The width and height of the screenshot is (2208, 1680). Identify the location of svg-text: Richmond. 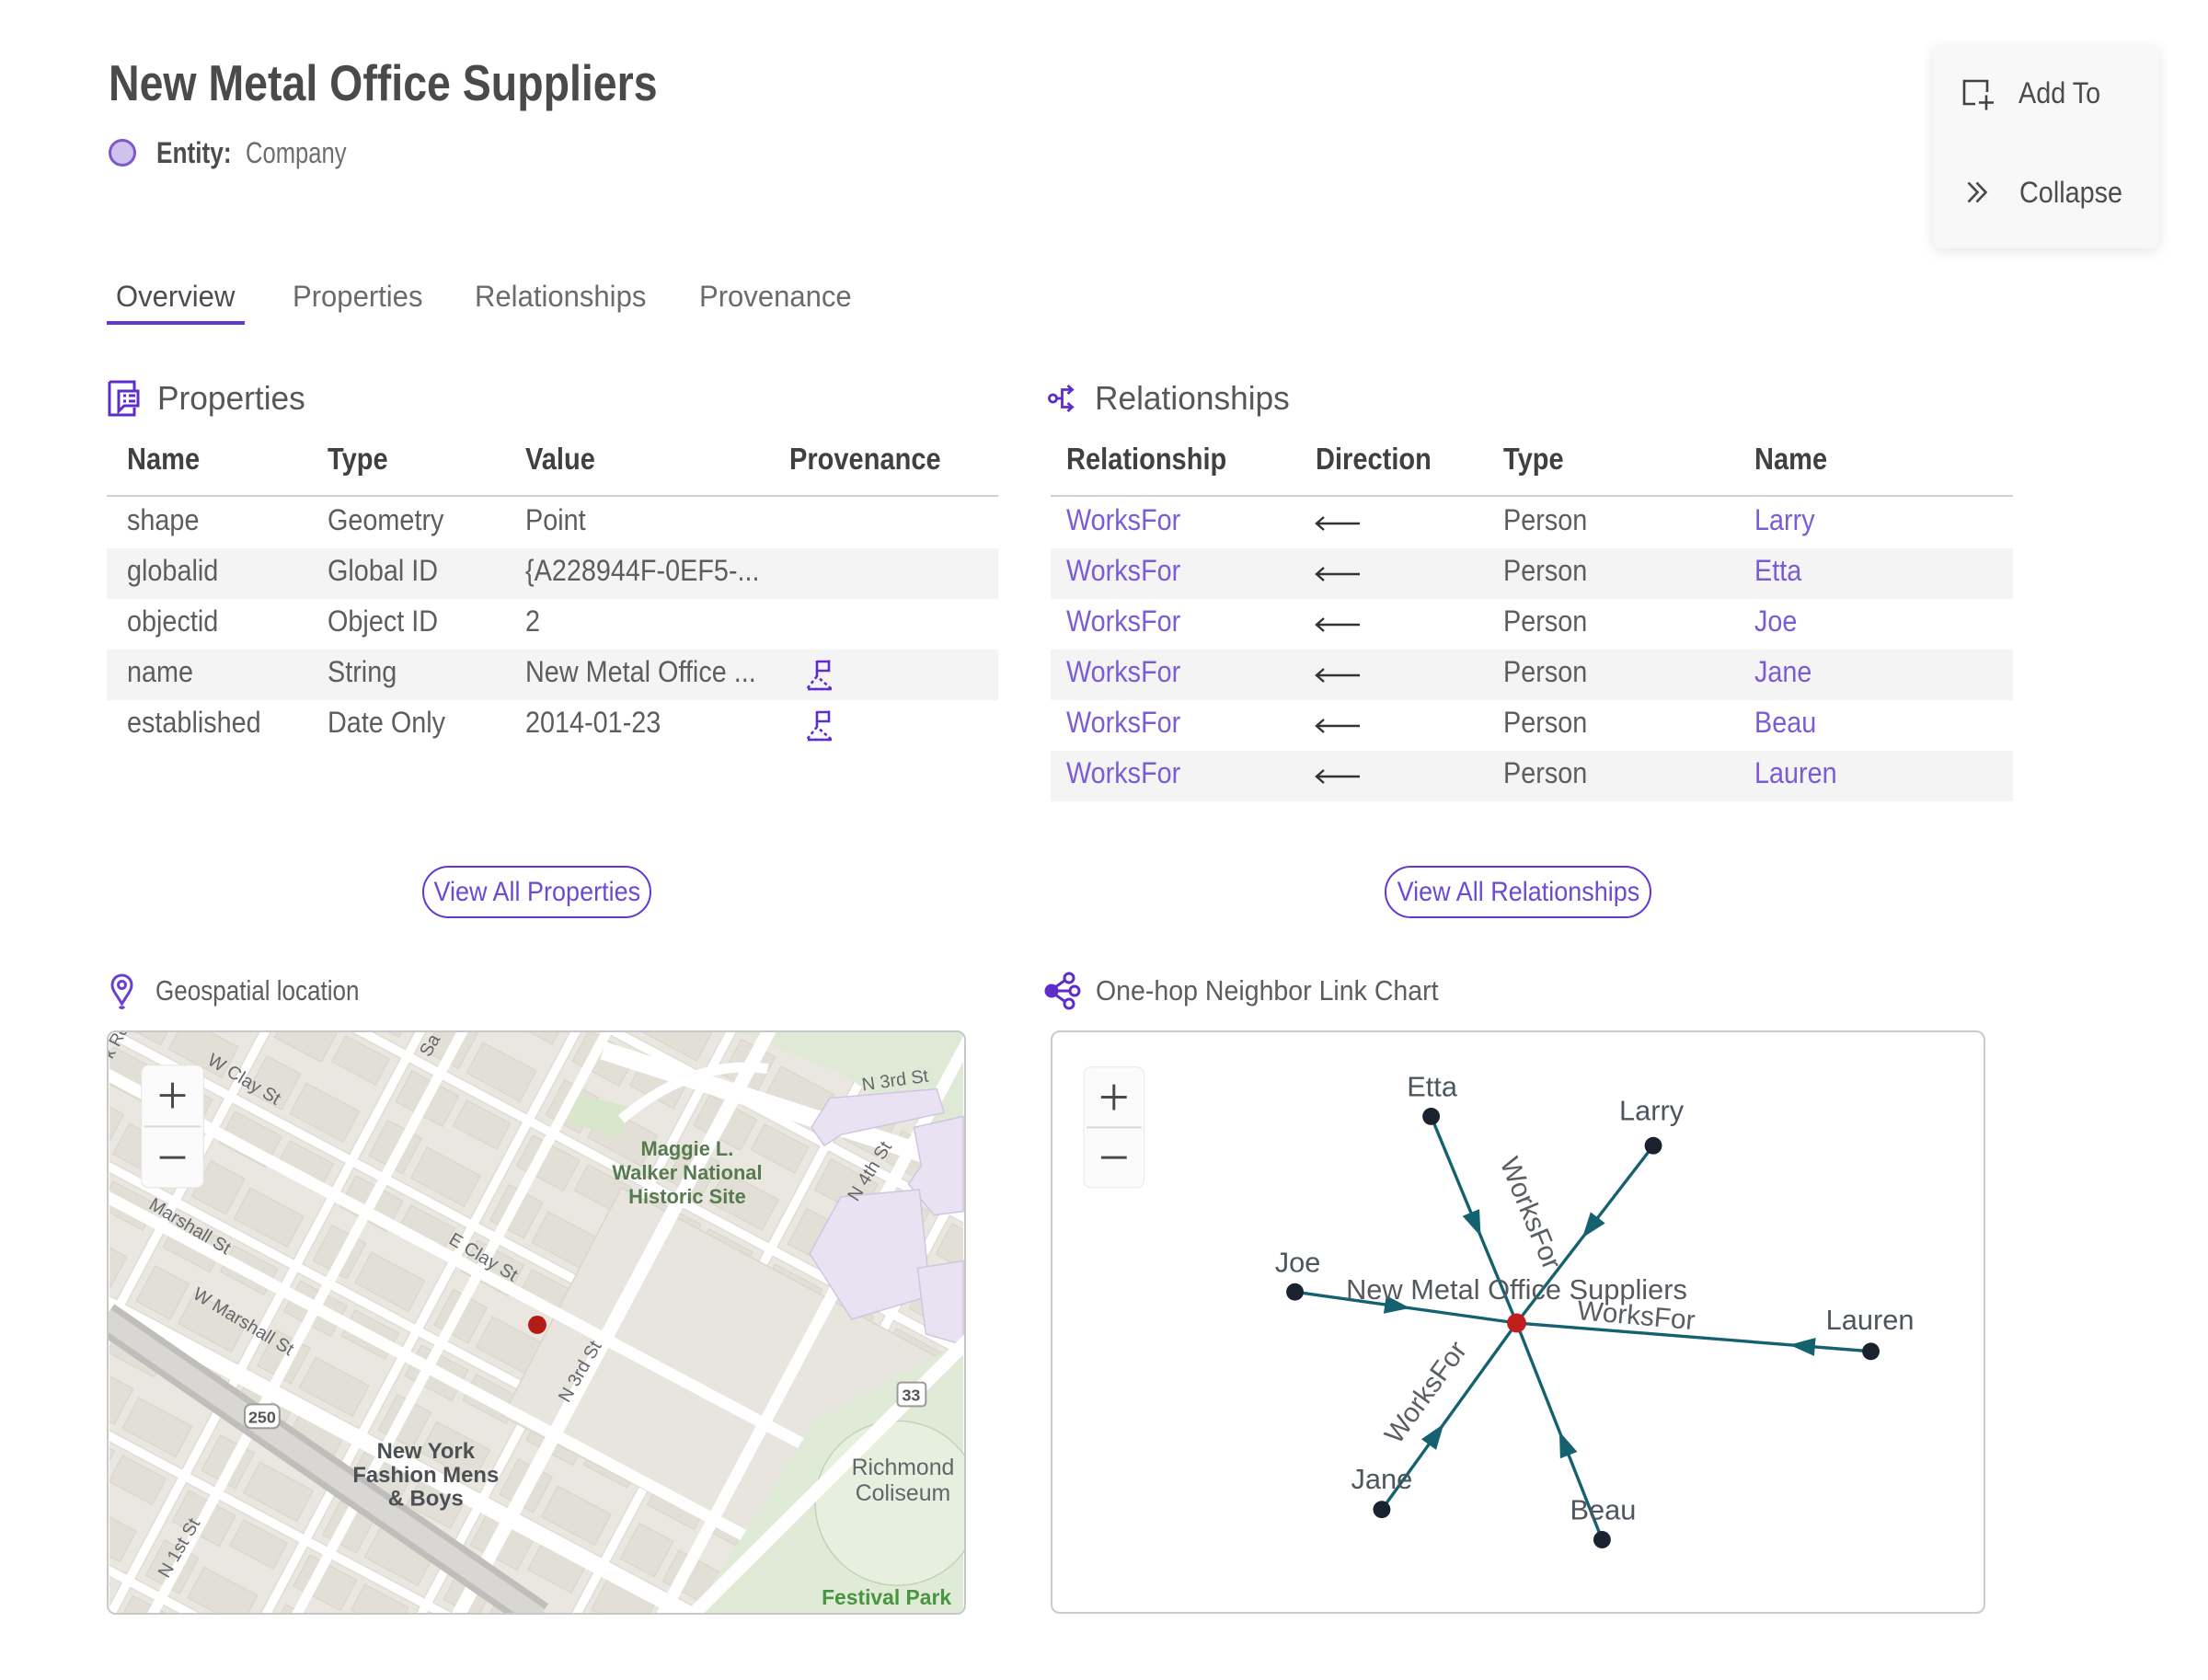
(903, 1468).